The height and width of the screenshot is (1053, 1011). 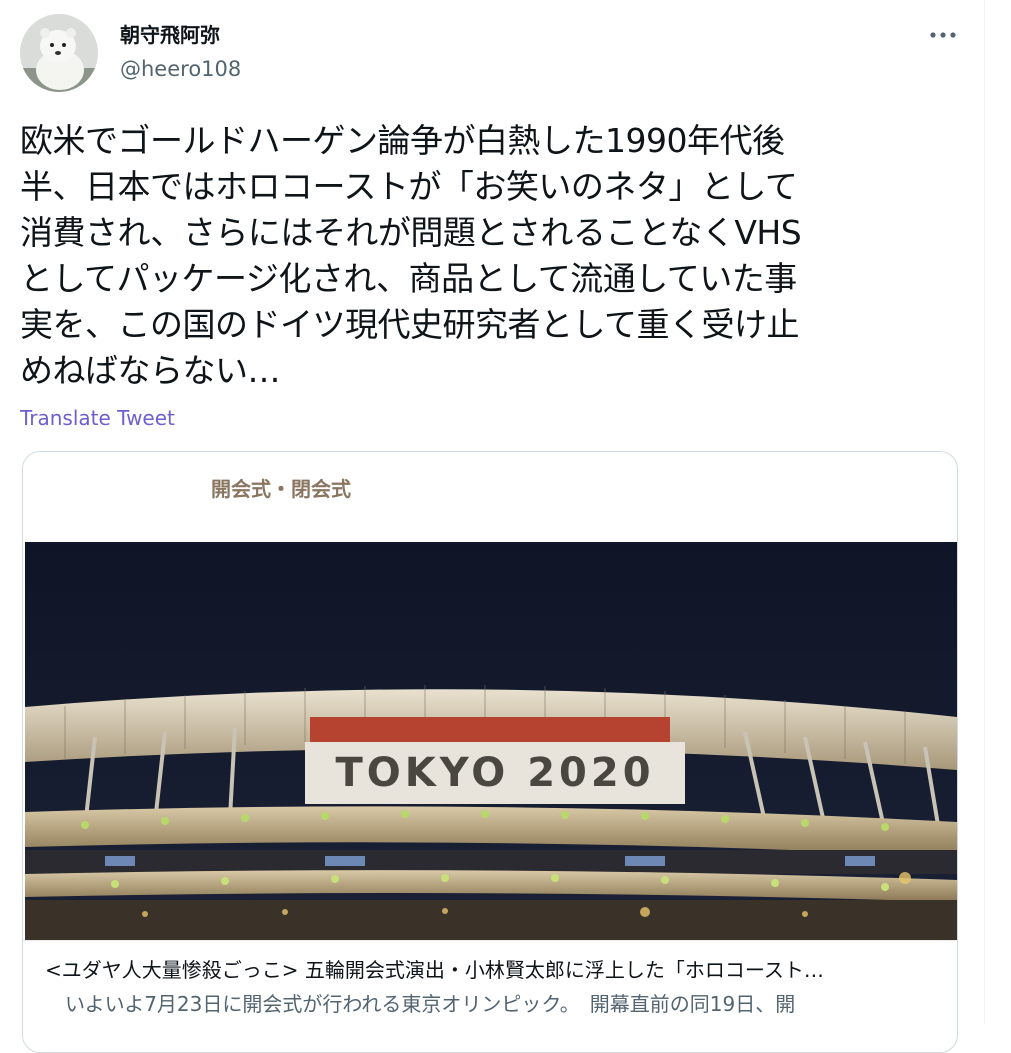 What do you see at coordinates (409, 186) in the screenshot?
I see `tweet-text-line: 半、日本ではホロコーストが「お笑いのネタ」として` at bounding box center [409, 186].